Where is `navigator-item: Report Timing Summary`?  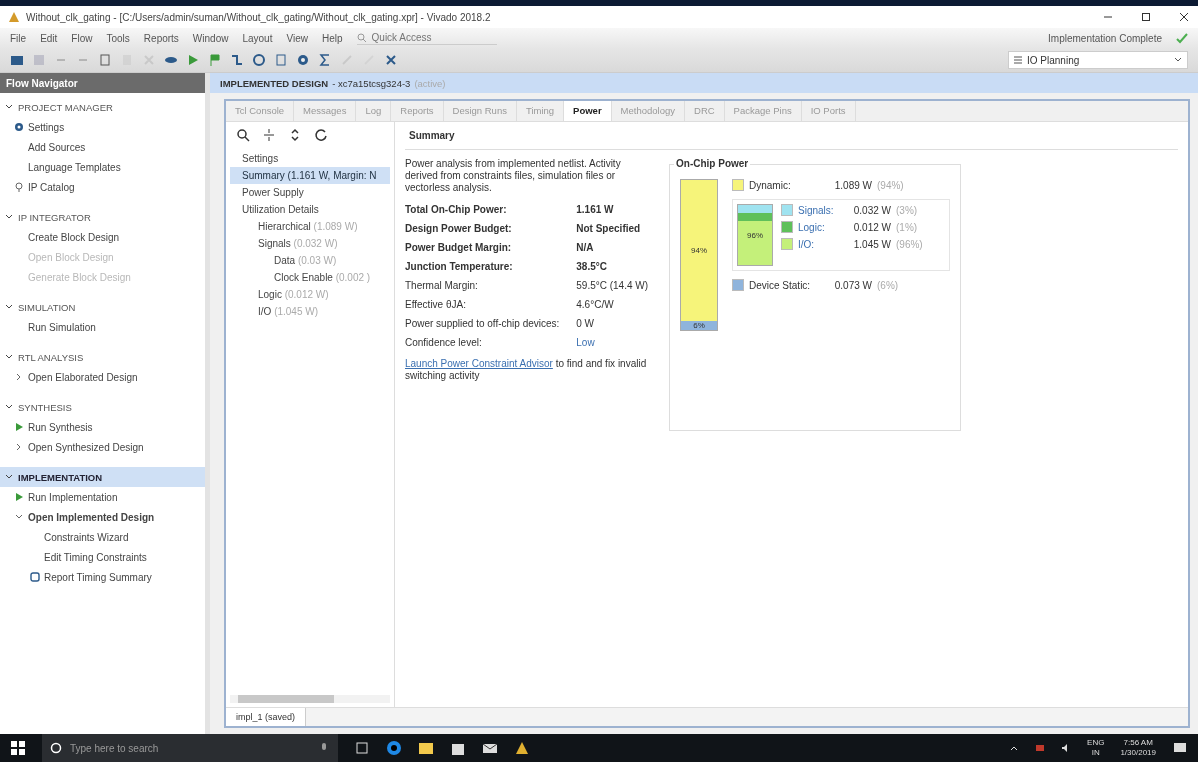 navigator-item: Report Timing Summary is located at coordinates (102, 577).